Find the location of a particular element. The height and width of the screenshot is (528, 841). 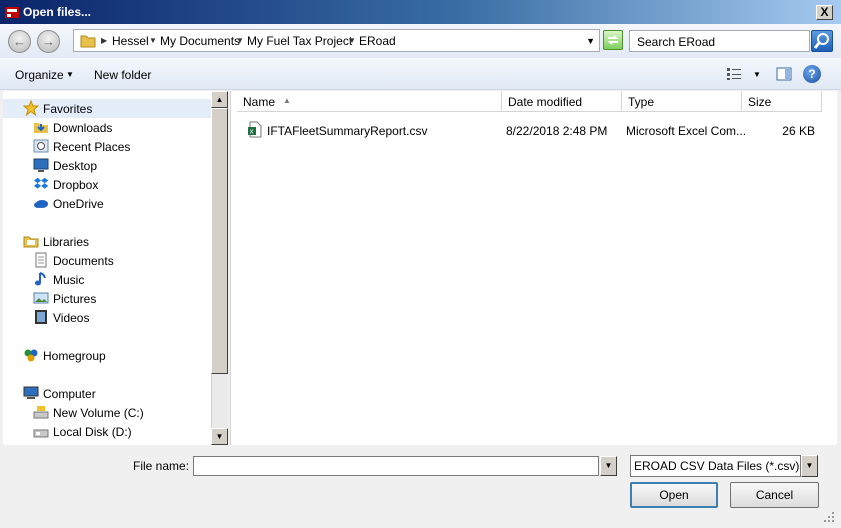

folder-icon is located at coordinates (88, 41).